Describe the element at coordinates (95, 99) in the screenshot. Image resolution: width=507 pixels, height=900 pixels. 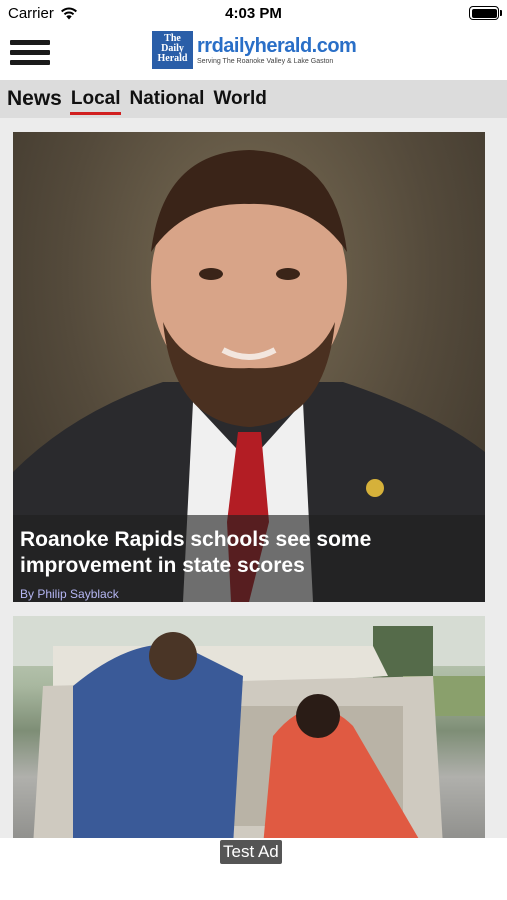
I see `tab-local: Local` at that location.